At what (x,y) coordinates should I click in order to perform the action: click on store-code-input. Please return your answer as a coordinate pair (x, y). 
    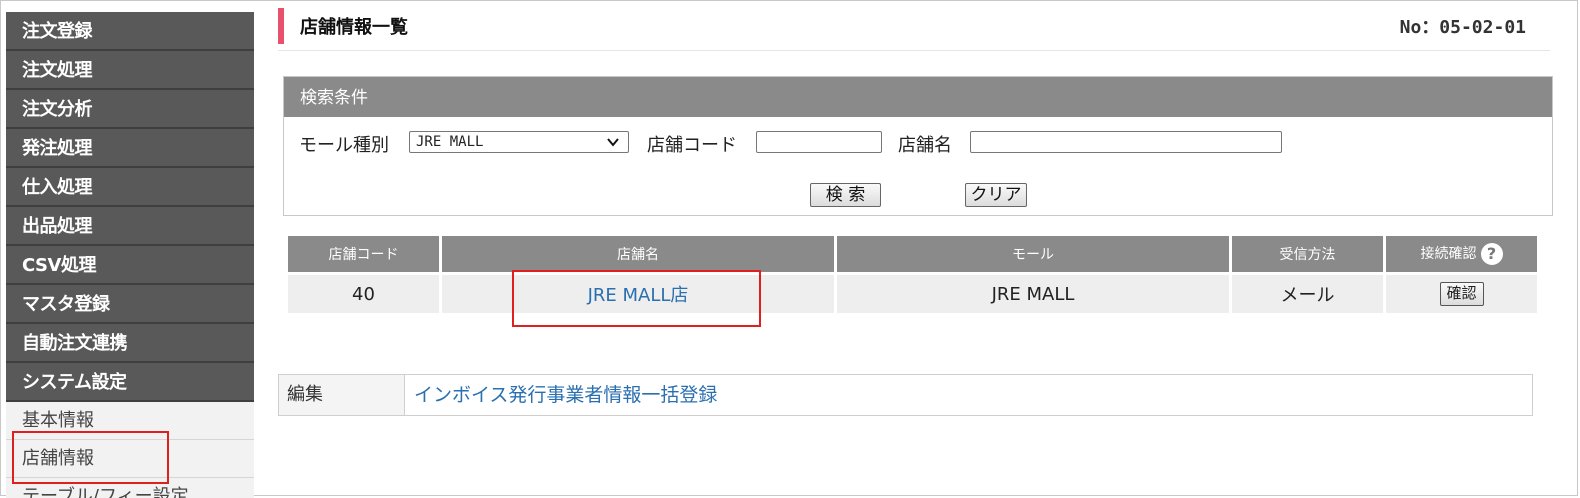
    Looking at the image, I should click on (819, 142).